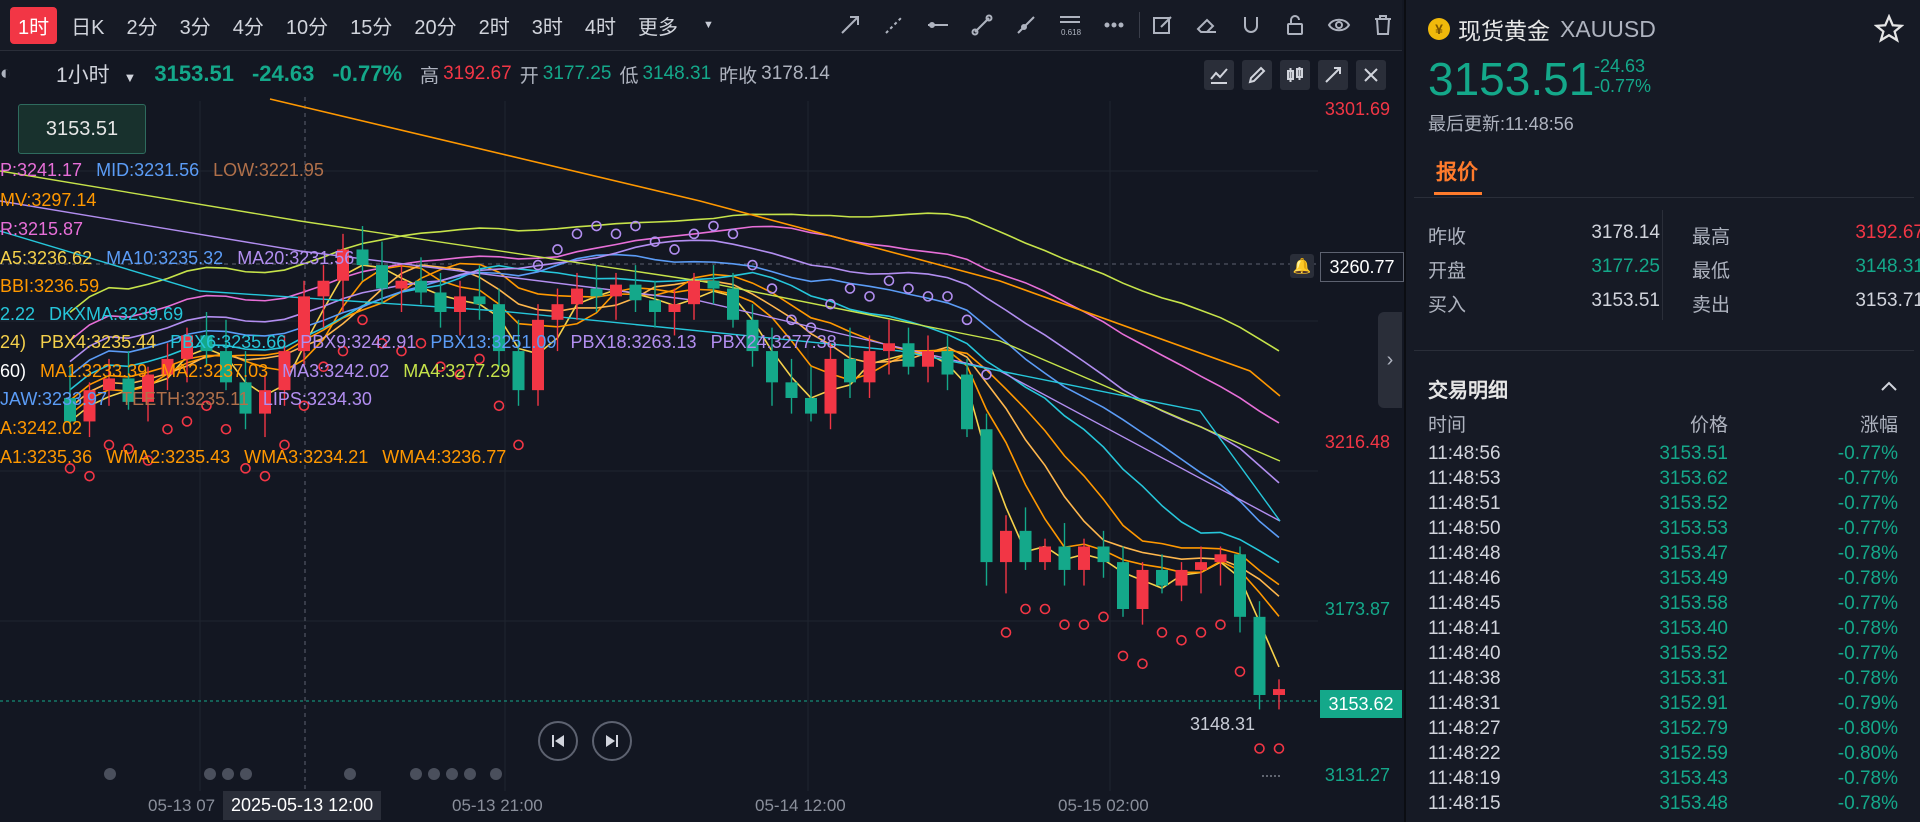 The image size is (1920, 822). Describe the element at coordinates (83, 75) in the screenshot. I see `interval-label: 1小时` at that location.